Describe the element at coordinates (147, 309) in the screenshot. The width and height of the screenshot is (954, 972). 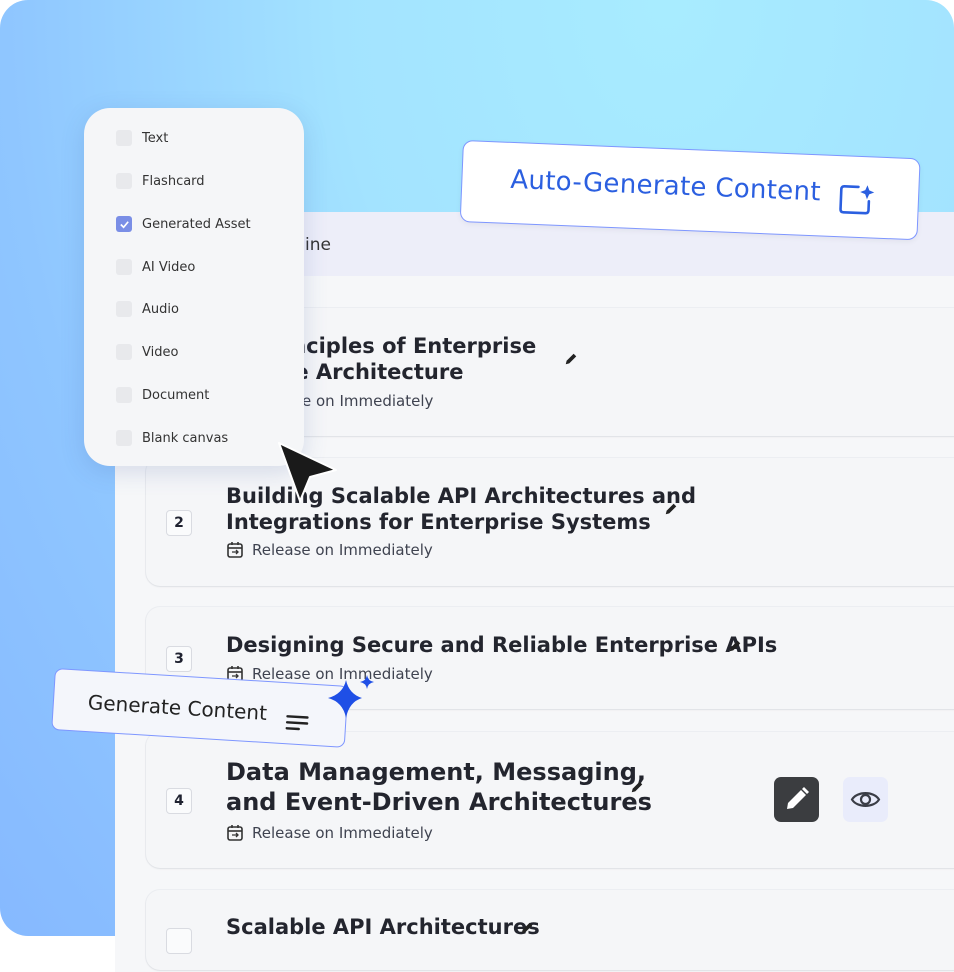
I see `option-audio: Audio` at that location.